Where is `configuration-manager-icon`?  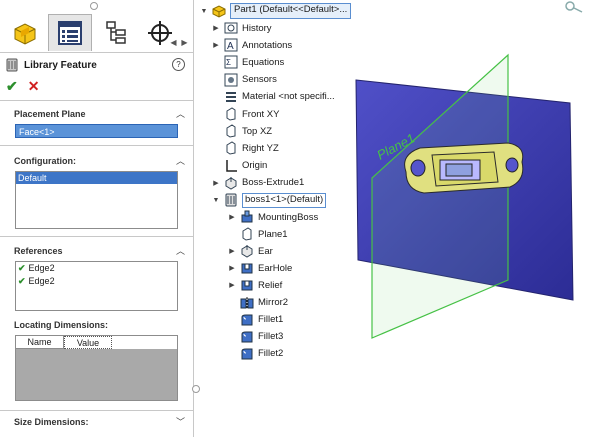
configuration-manager-icon is located at coordinates (116, 32).